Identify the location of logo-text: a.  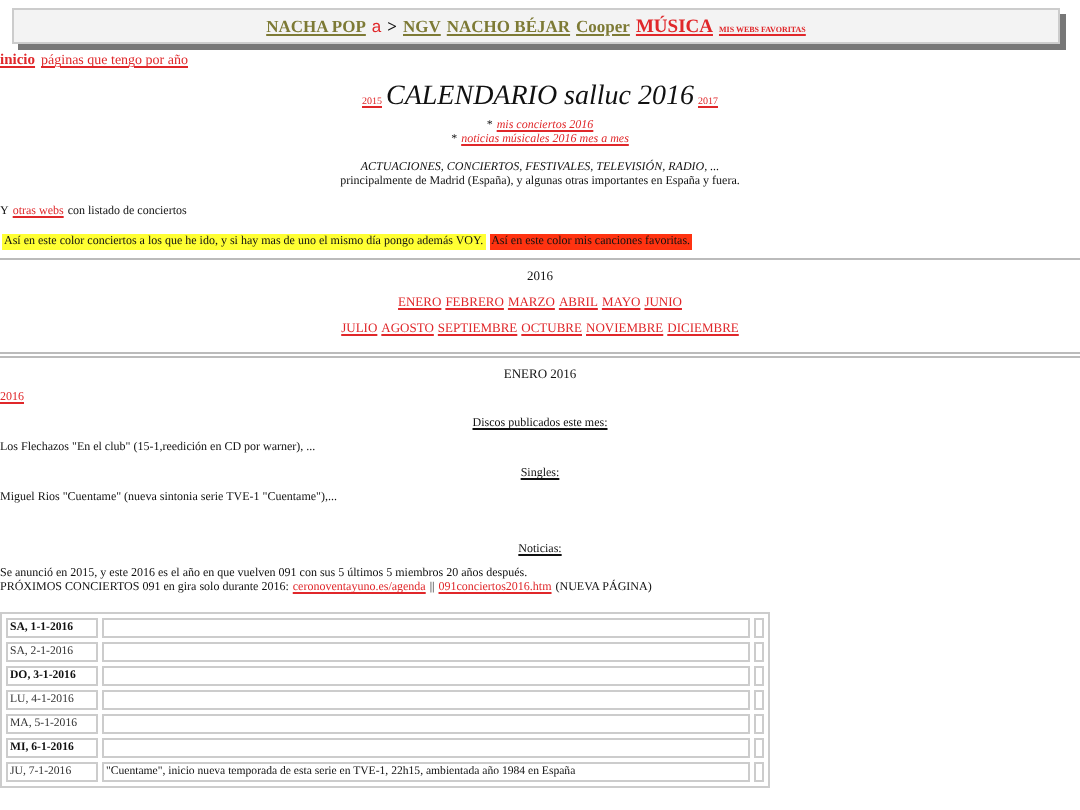
(376, 26).